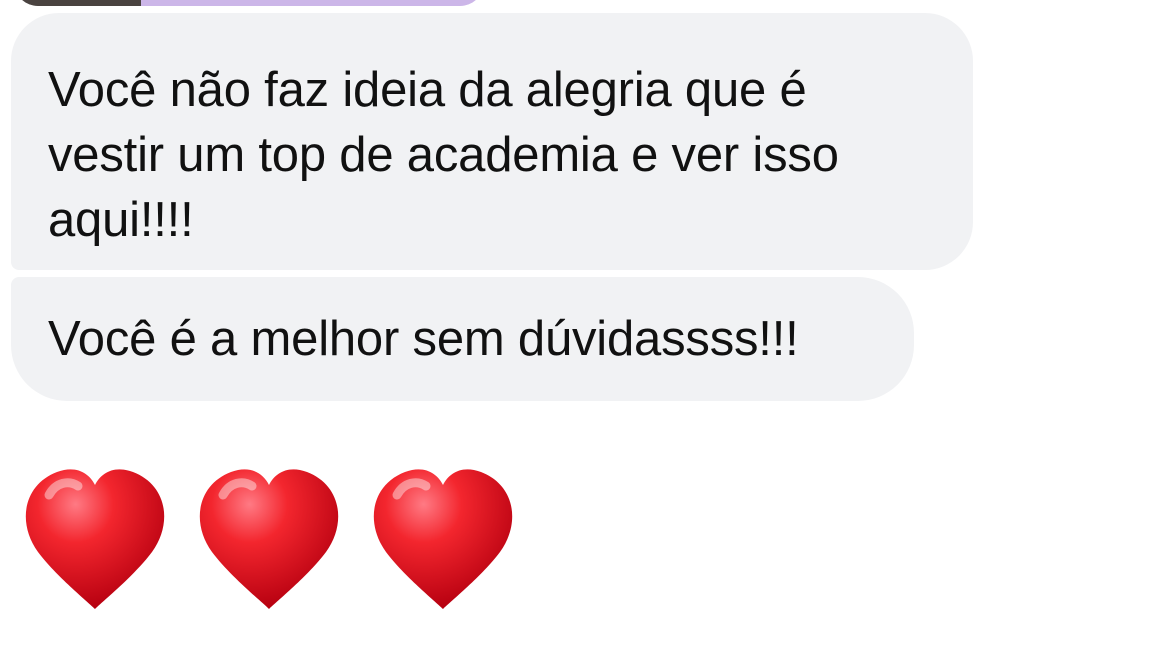 This screenshot has width=1163, height=658. I want to click on heart-emoji-message, so click(273, 538).